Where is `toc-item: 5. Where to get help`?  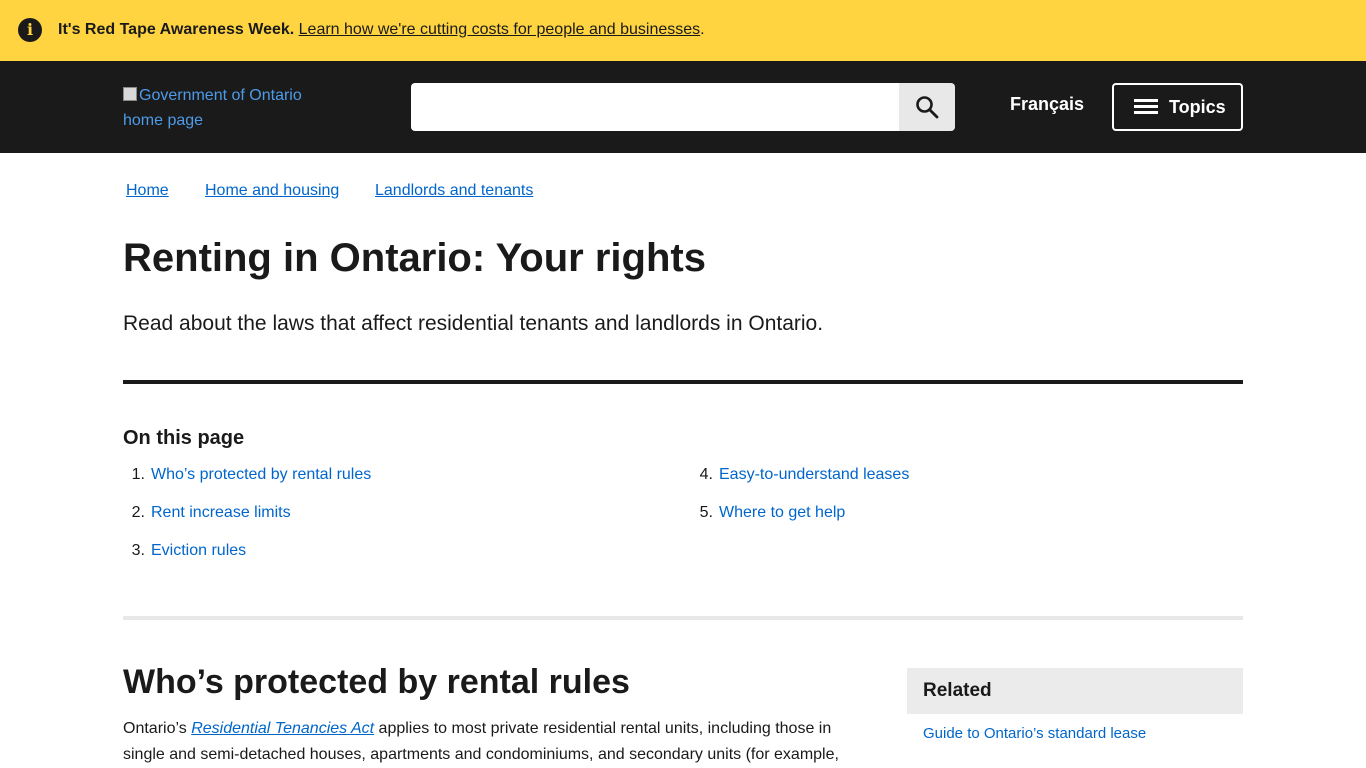 toc-item: 5. Where to get help is located at coordinates (768, 513).